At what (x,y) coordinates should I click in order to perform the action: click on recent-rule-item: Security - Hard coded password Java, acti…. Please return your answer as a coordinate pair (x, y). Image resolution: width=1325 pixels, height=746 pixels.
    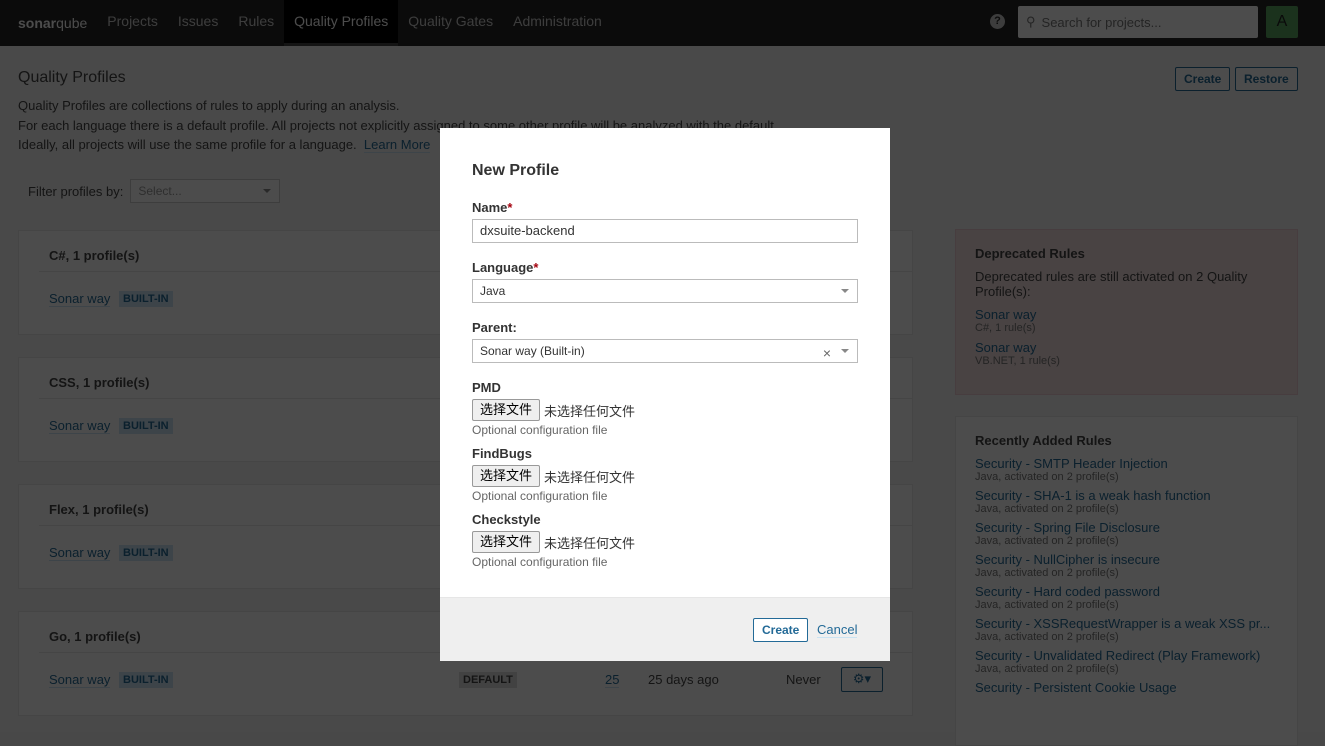
    Looking at the image, I should click on (1126, 597).